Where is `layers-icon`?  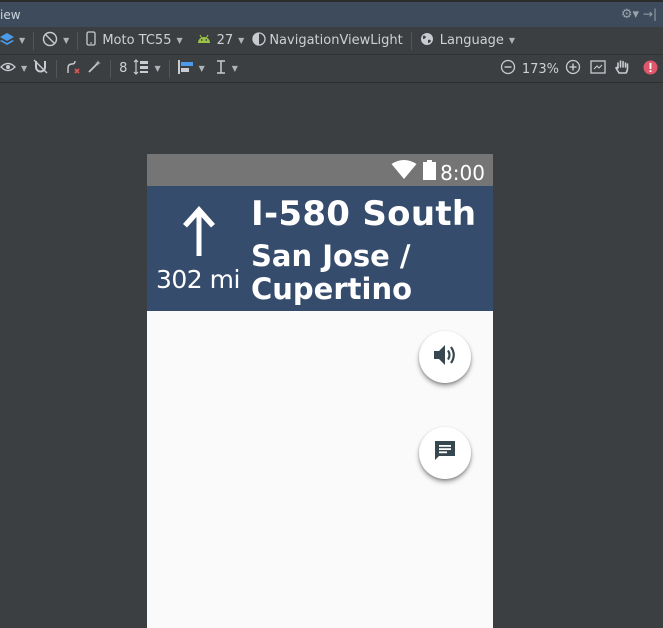
layers-icon is located at coordinates (7, 41).